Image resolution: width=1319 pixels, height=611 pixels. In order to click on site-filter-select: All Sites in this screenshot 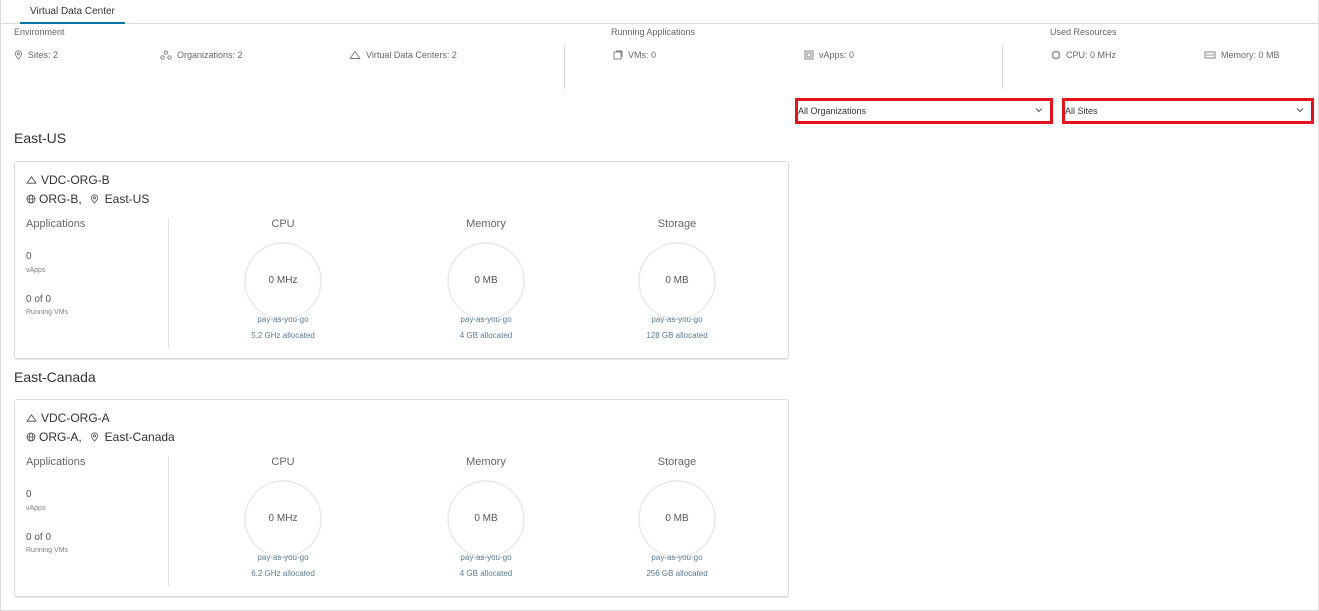, I will do `click(1188, 111)`.